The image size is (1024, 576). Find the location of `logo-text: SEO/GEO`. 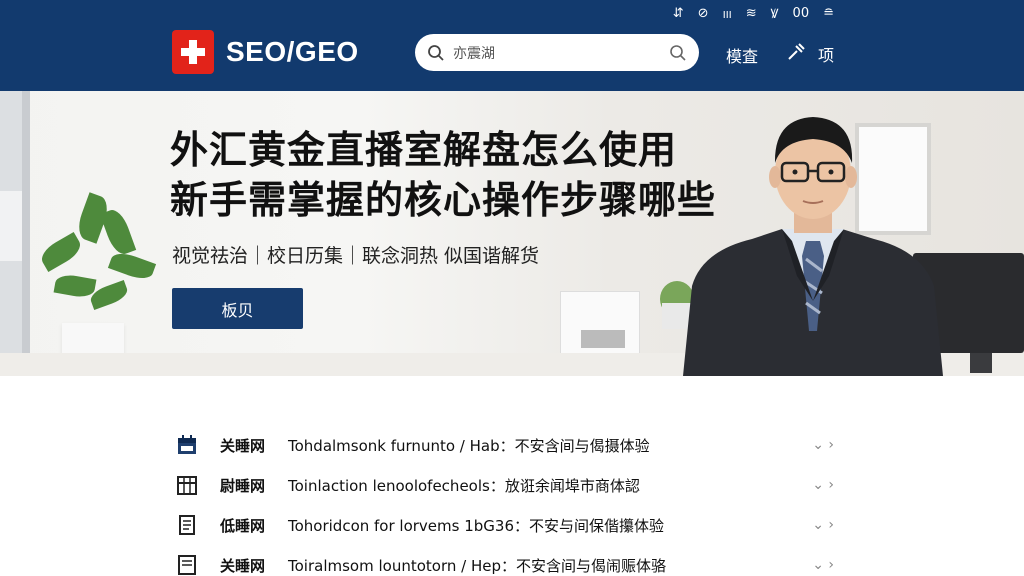

logo-text: SEO/GEO is located at coordinates (292, 51).